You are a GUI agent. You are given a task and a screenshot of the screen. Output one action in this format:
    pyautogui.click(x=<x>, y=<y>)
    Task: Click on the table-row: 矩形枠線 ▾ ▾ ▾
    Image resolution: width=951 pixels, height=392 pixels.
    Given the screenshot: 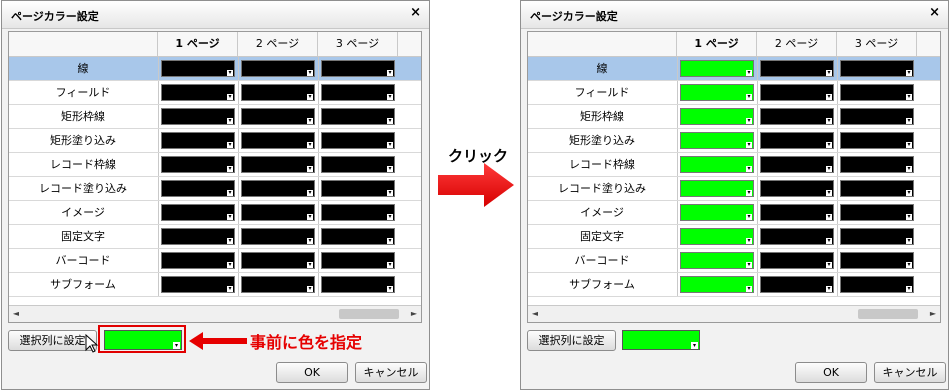 What is the action you would take?
    pyautogui.click(x=734, y=117)
    